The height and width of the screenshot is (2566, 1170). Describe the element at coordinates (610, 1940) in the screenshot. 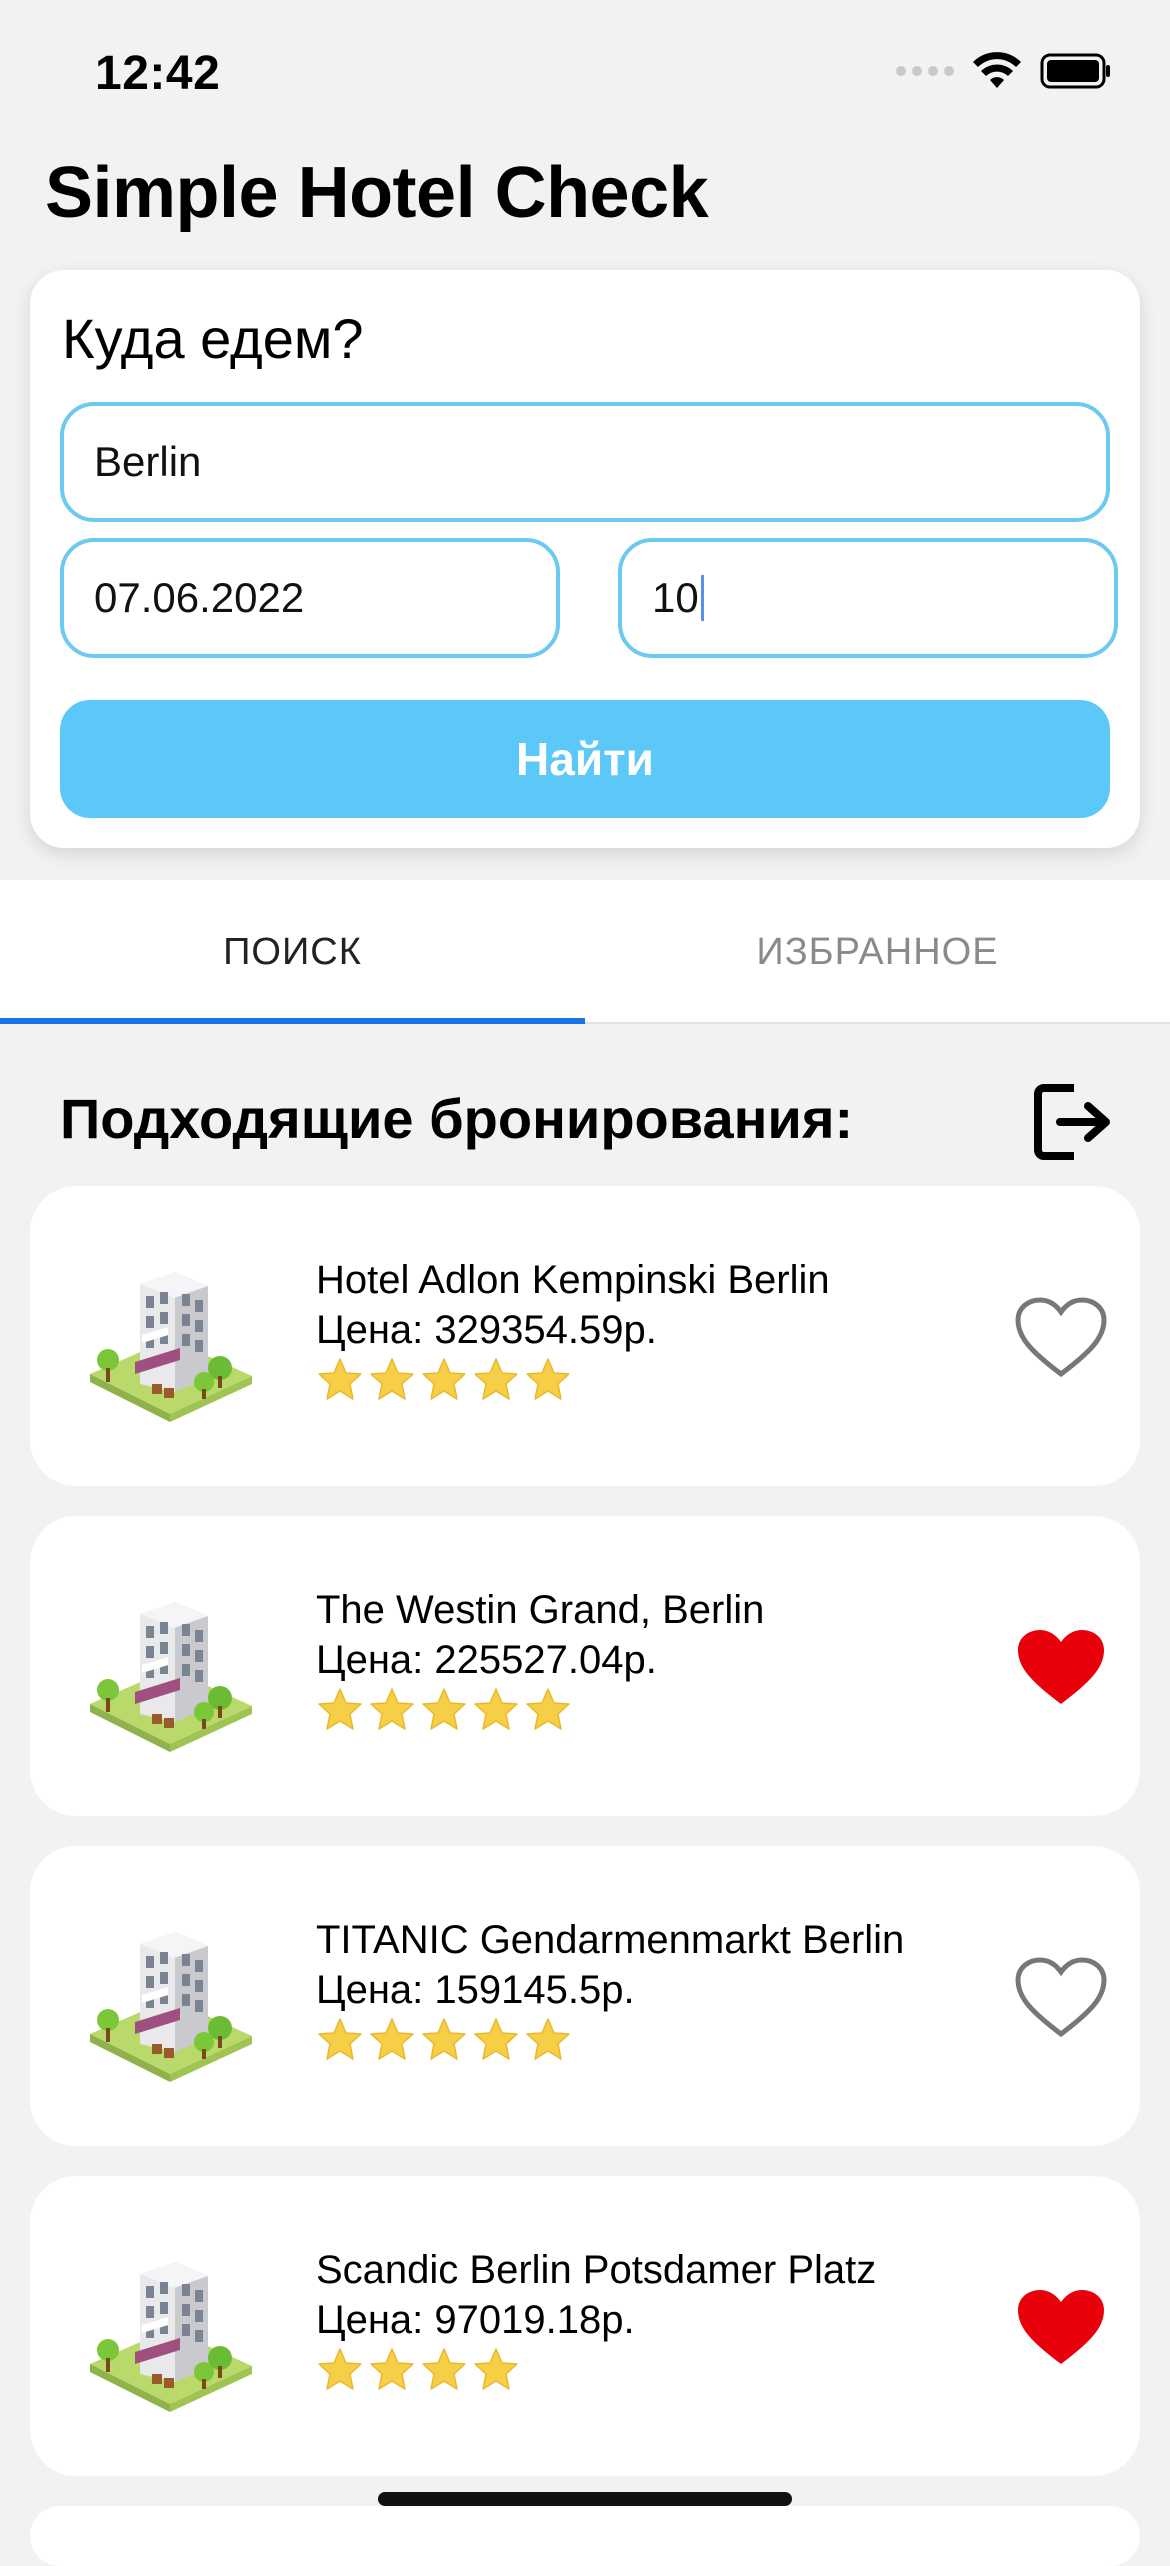

I see `hotel-name: TITANIC Gendarmenmarkt Berlin` at that location.